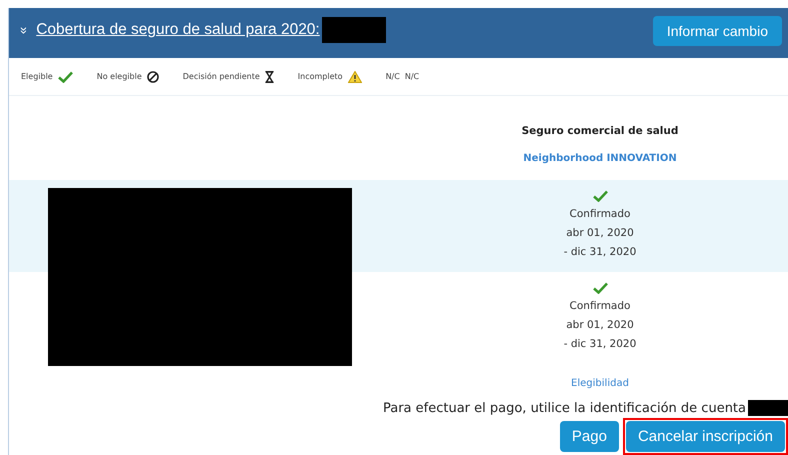  I want to click on hourglass-icon, so click(269, 76).